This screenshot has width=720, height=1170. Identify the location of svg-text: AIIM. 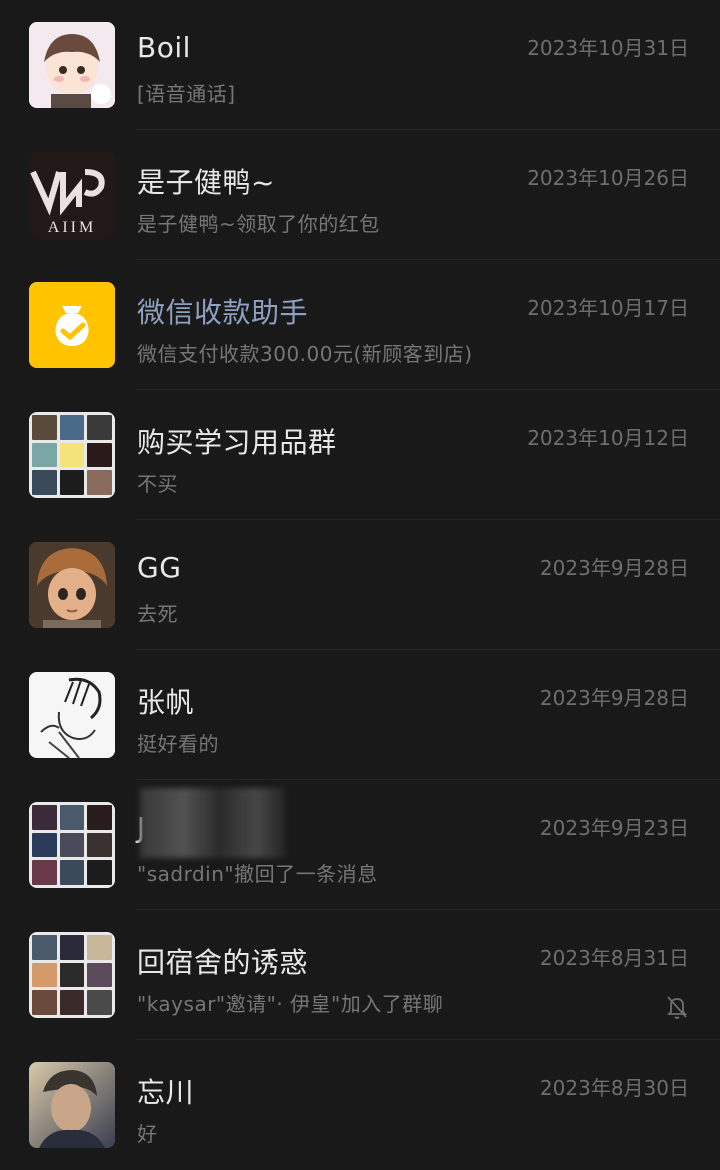
(72, 227).